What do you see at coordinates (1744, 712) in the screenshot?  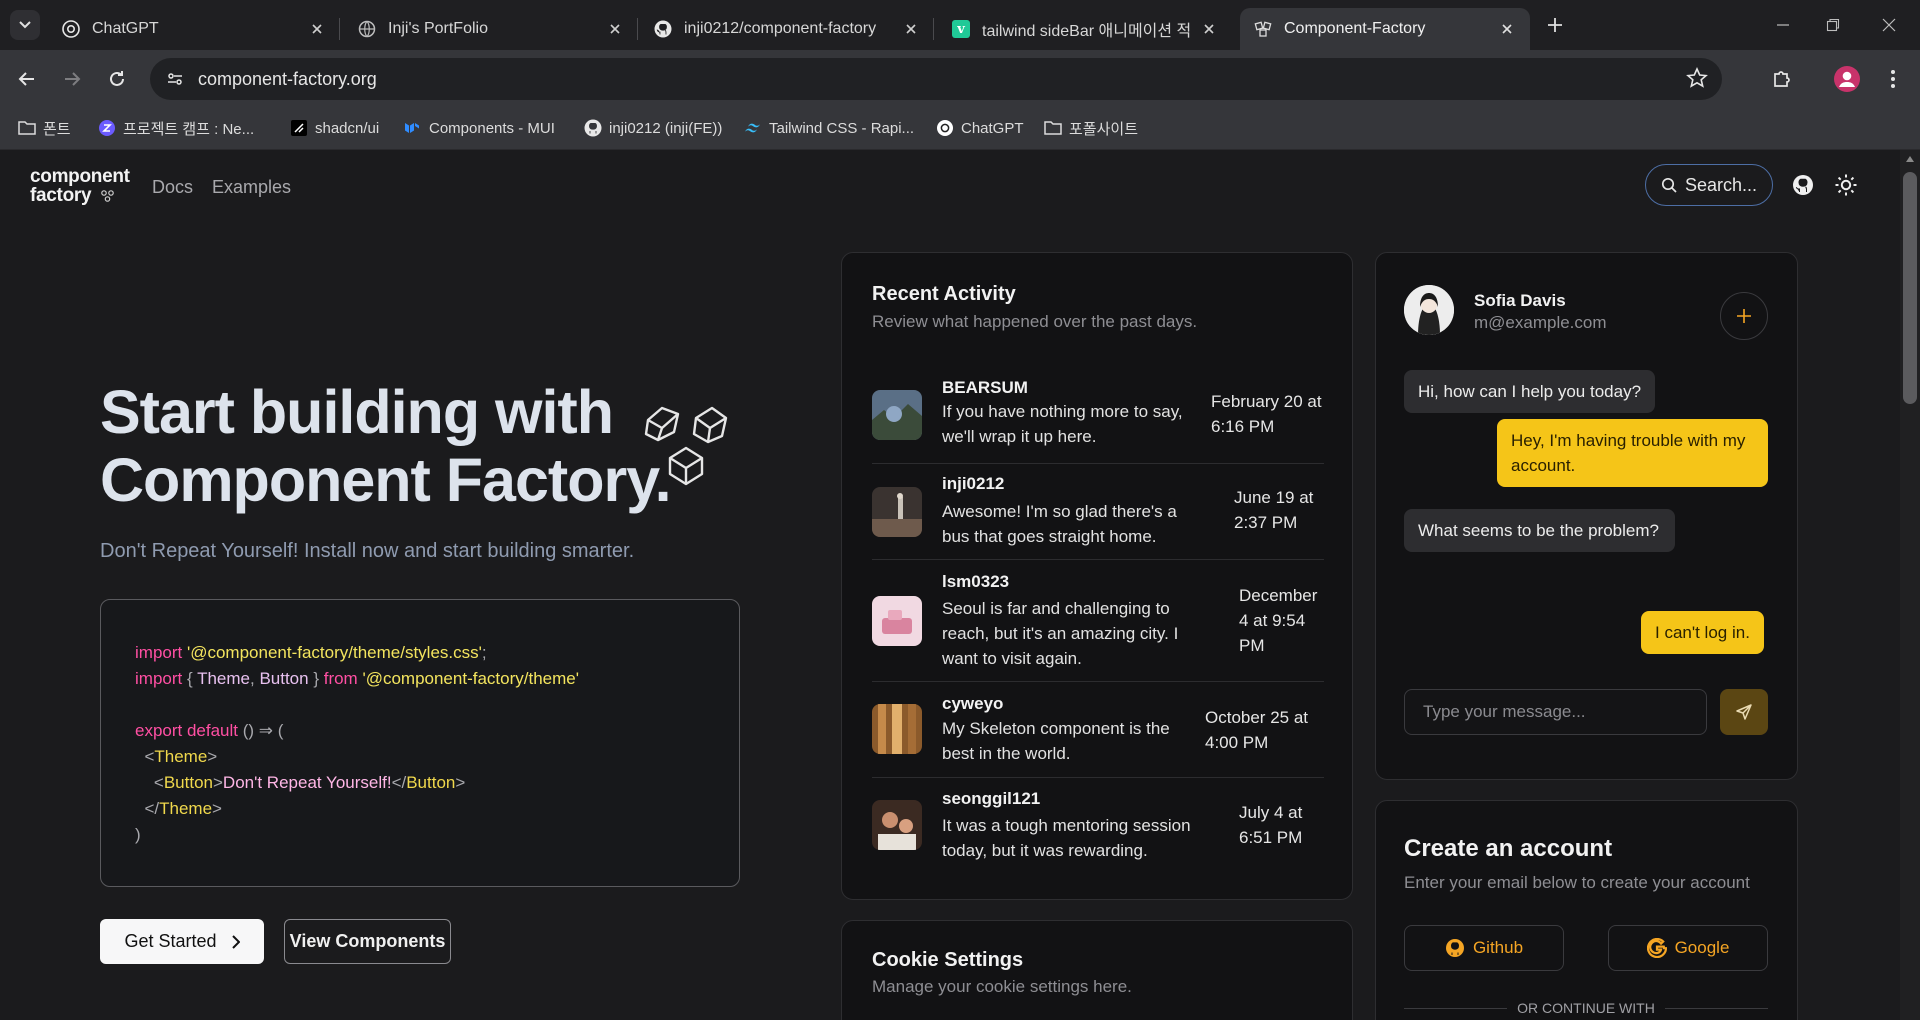 I see `send-button` at bounding box center [1744, 712].